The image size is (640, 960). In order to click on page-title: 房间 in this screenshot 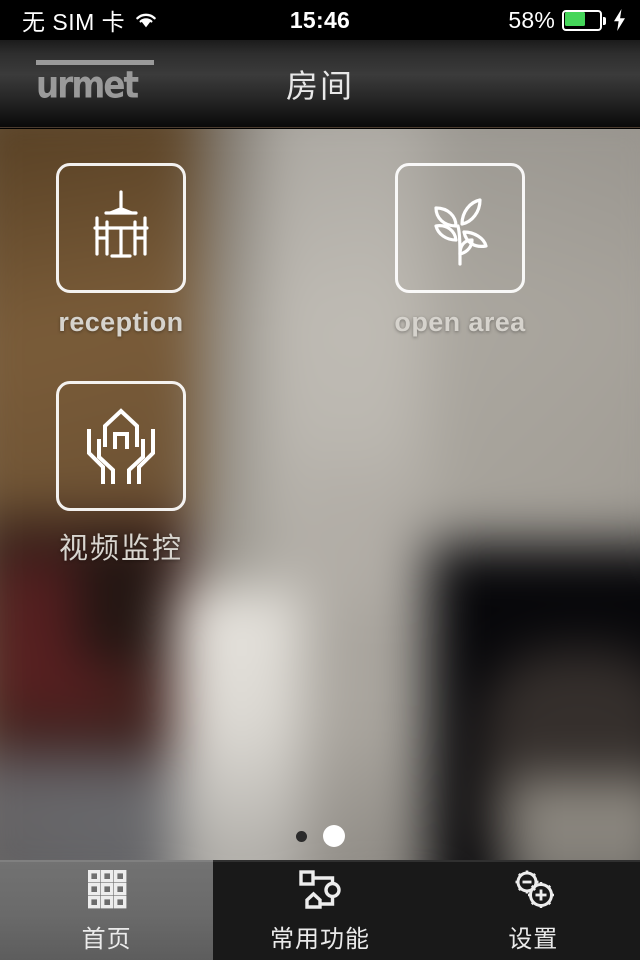, I will do `click(319, 86)`.